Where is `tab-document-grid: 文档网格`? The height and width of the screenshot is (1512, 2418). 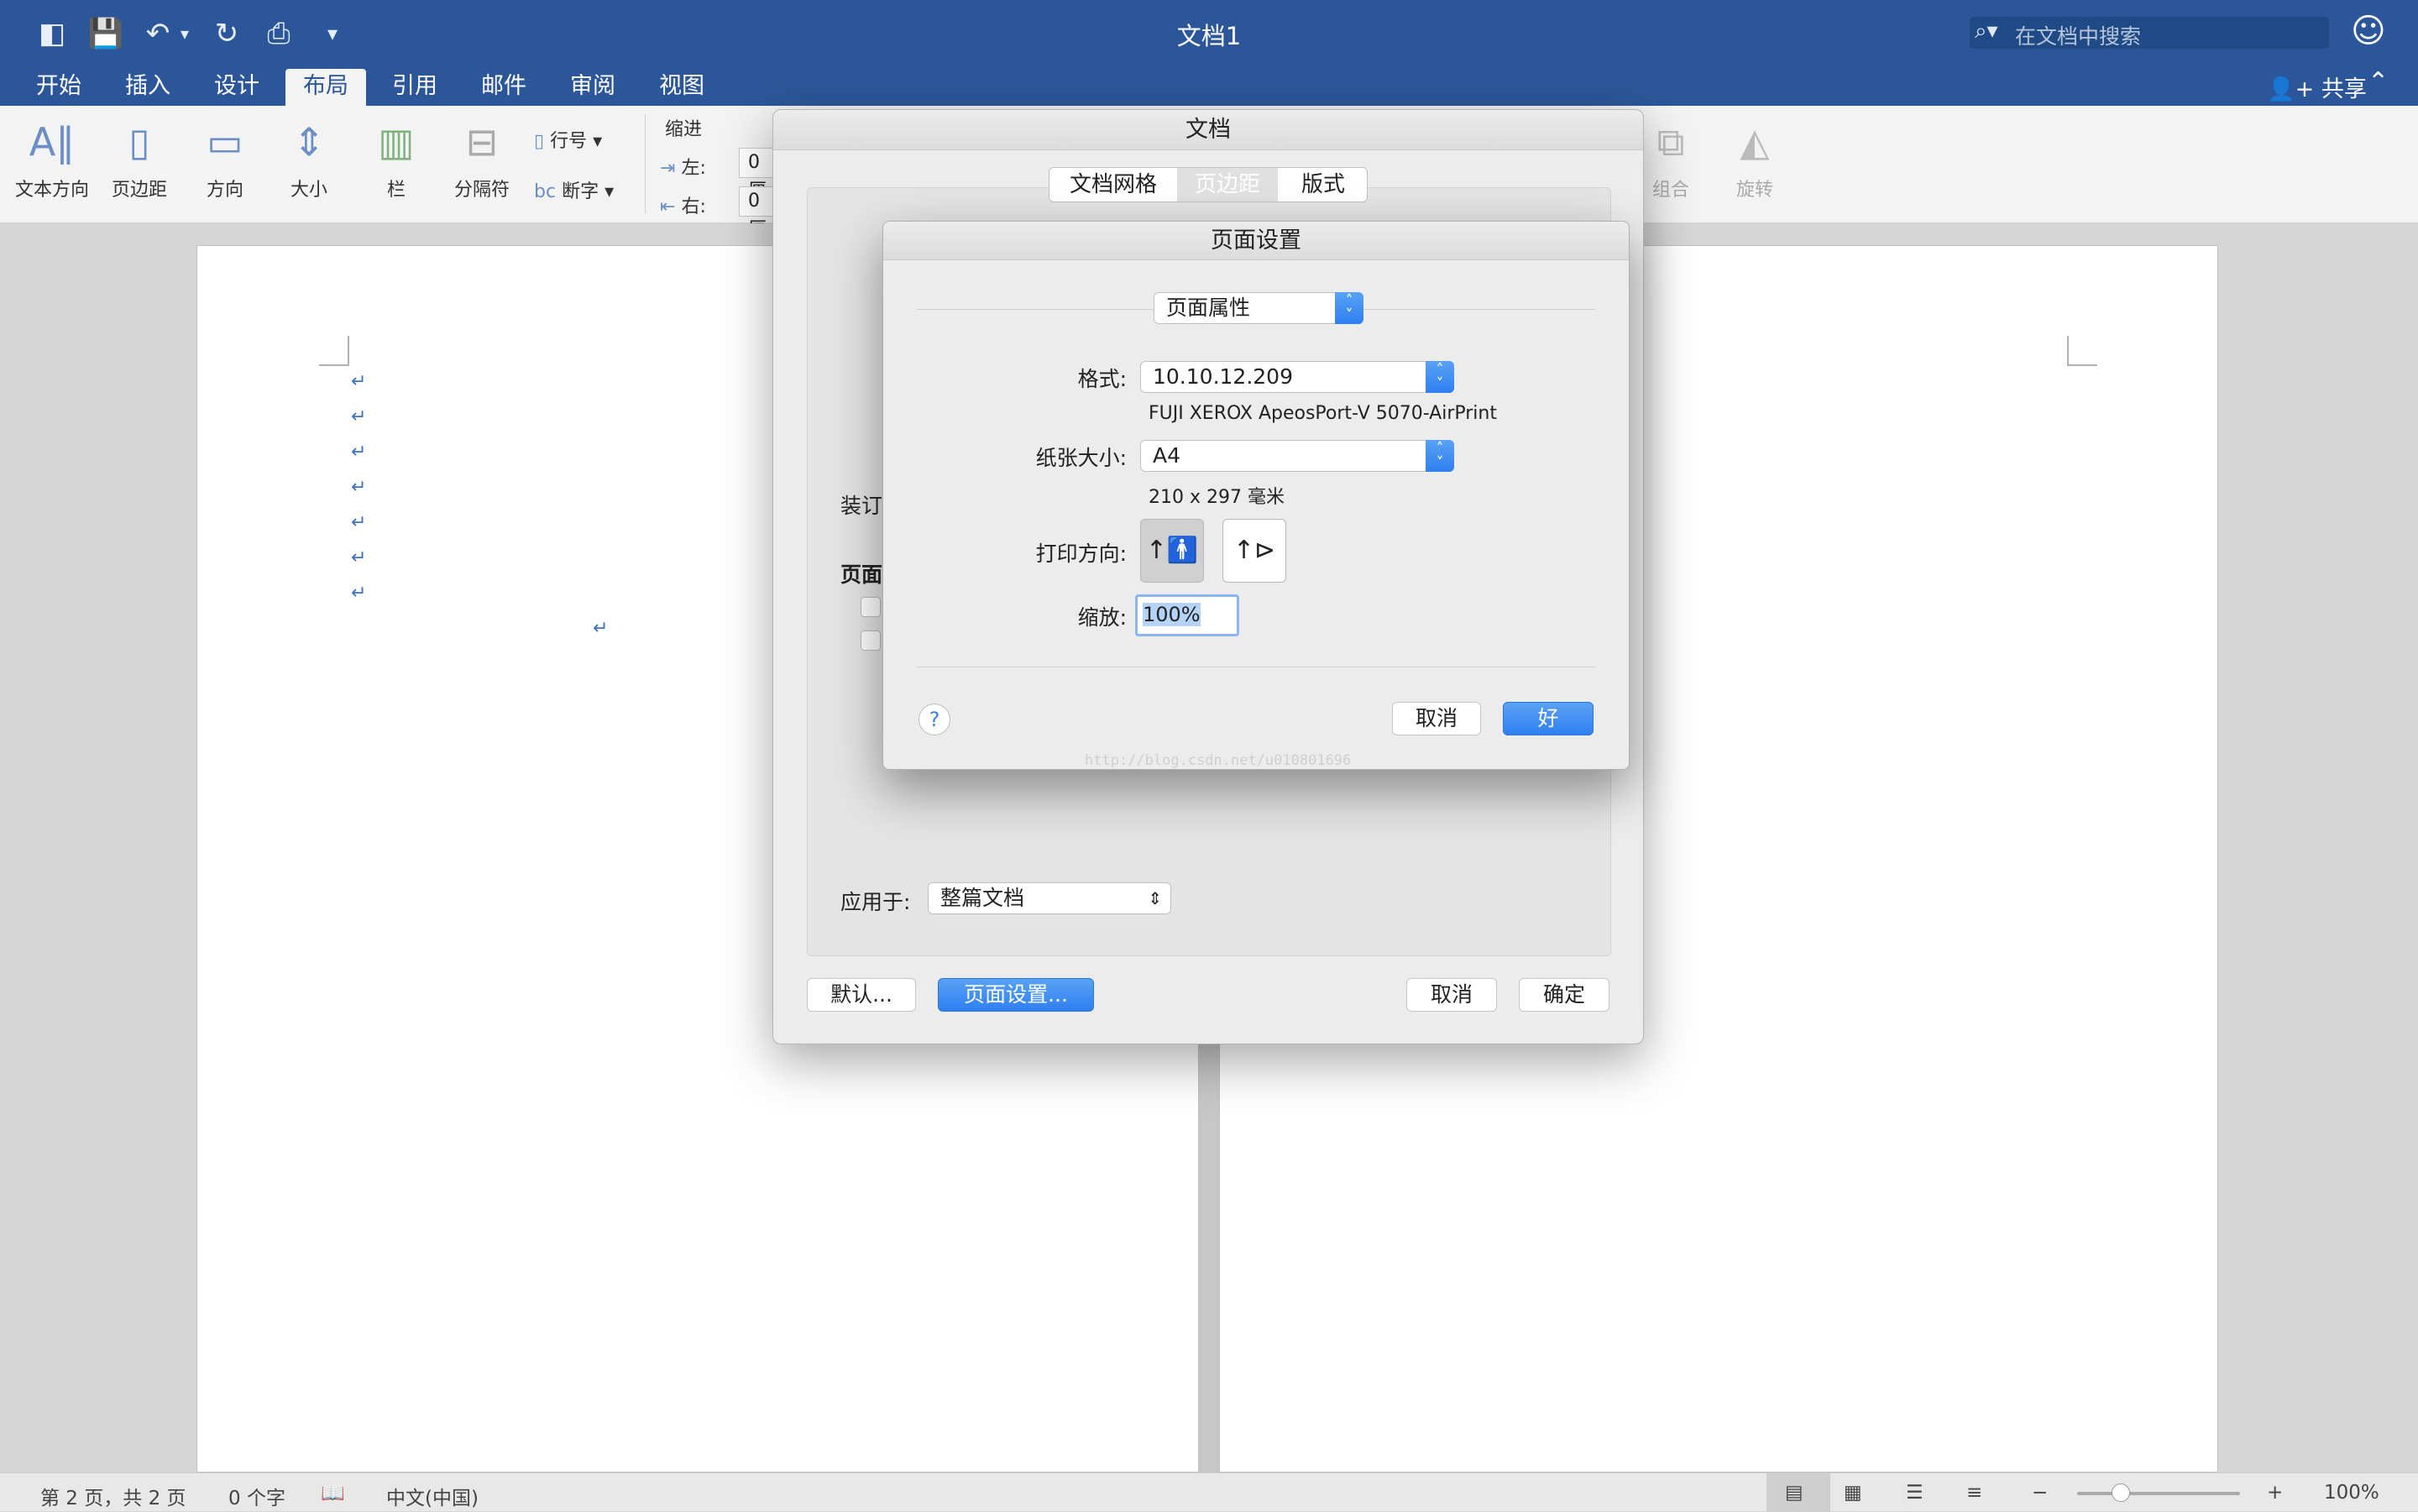
tab-document-grid: 文档网格 is located at coordinates (1113, 184).